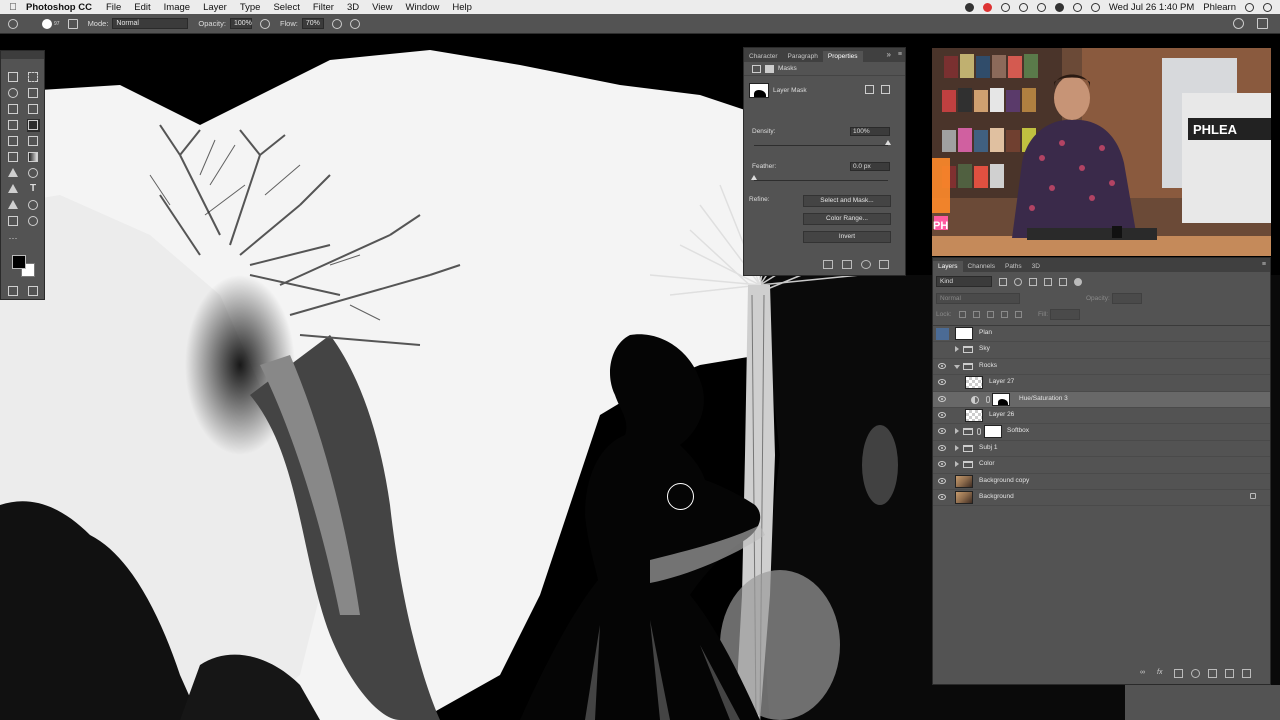 The image size is (1280, 720). I want to click on filter-pixel-icon, so click(1003, 281).